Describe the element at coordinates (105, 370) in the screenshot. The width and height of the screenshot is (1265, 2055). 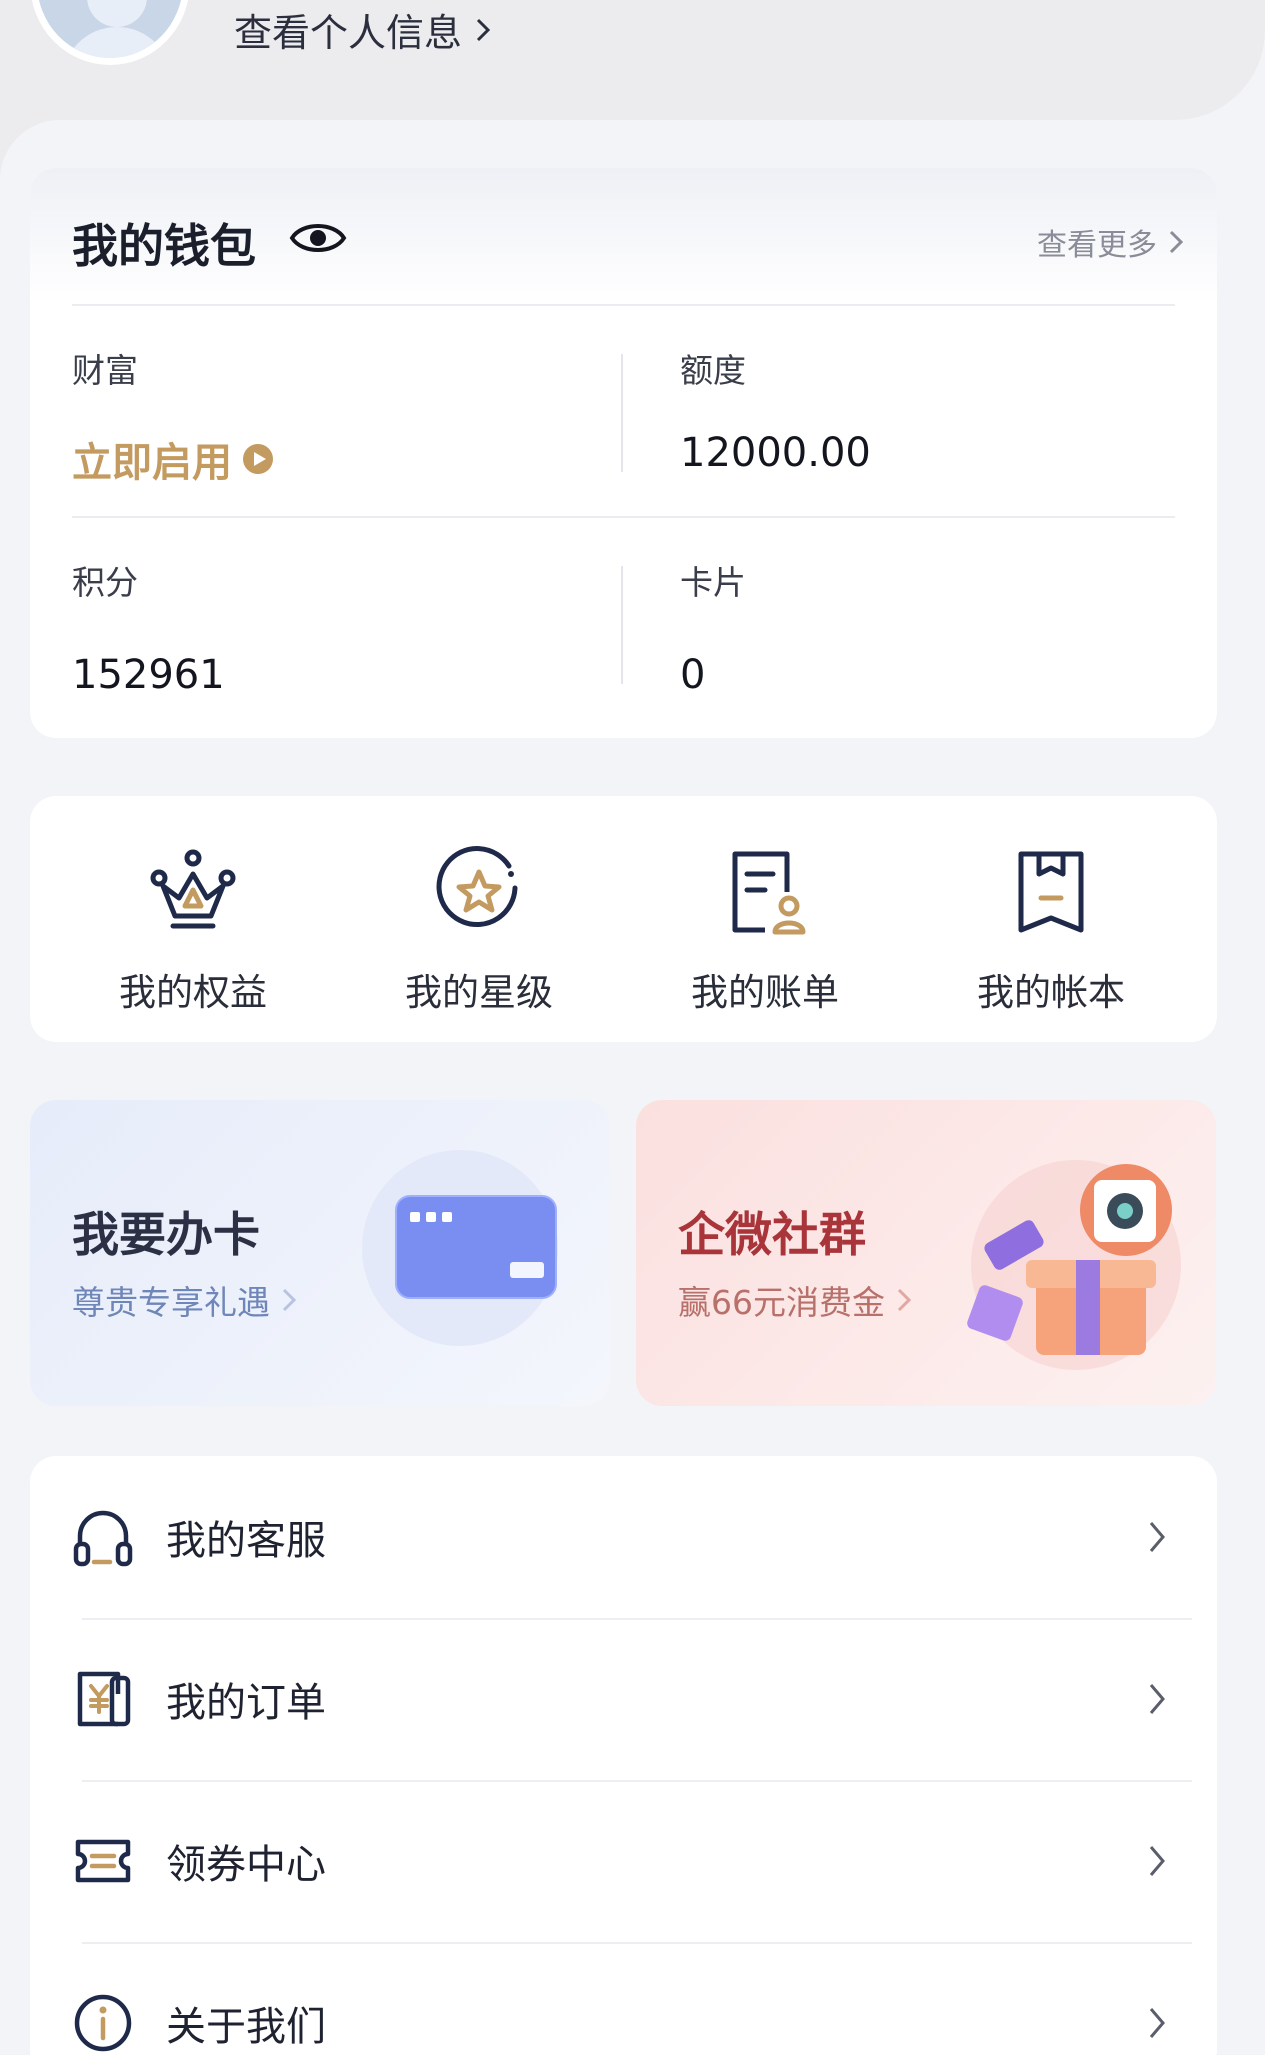
I see `wealth-label: 财富` at that location.